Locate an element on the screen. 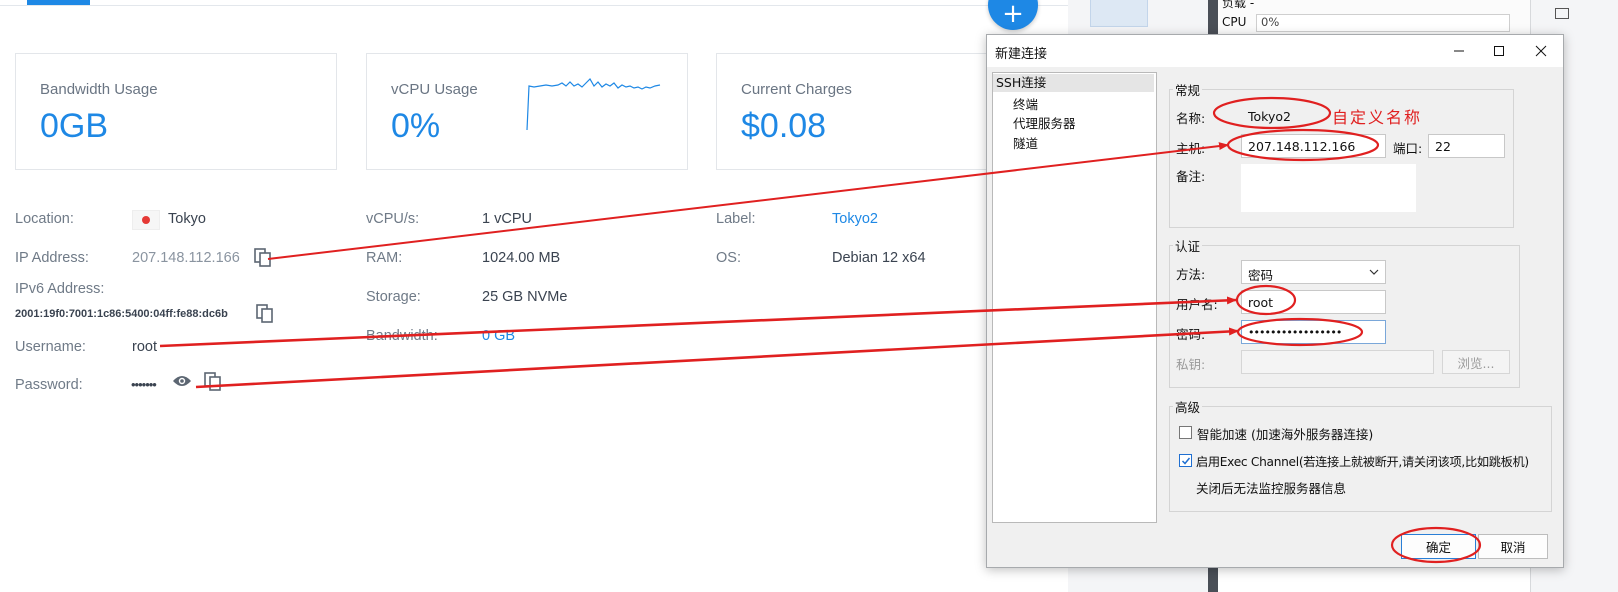  card-title: Current Charges is located at coordinates (796, 89).